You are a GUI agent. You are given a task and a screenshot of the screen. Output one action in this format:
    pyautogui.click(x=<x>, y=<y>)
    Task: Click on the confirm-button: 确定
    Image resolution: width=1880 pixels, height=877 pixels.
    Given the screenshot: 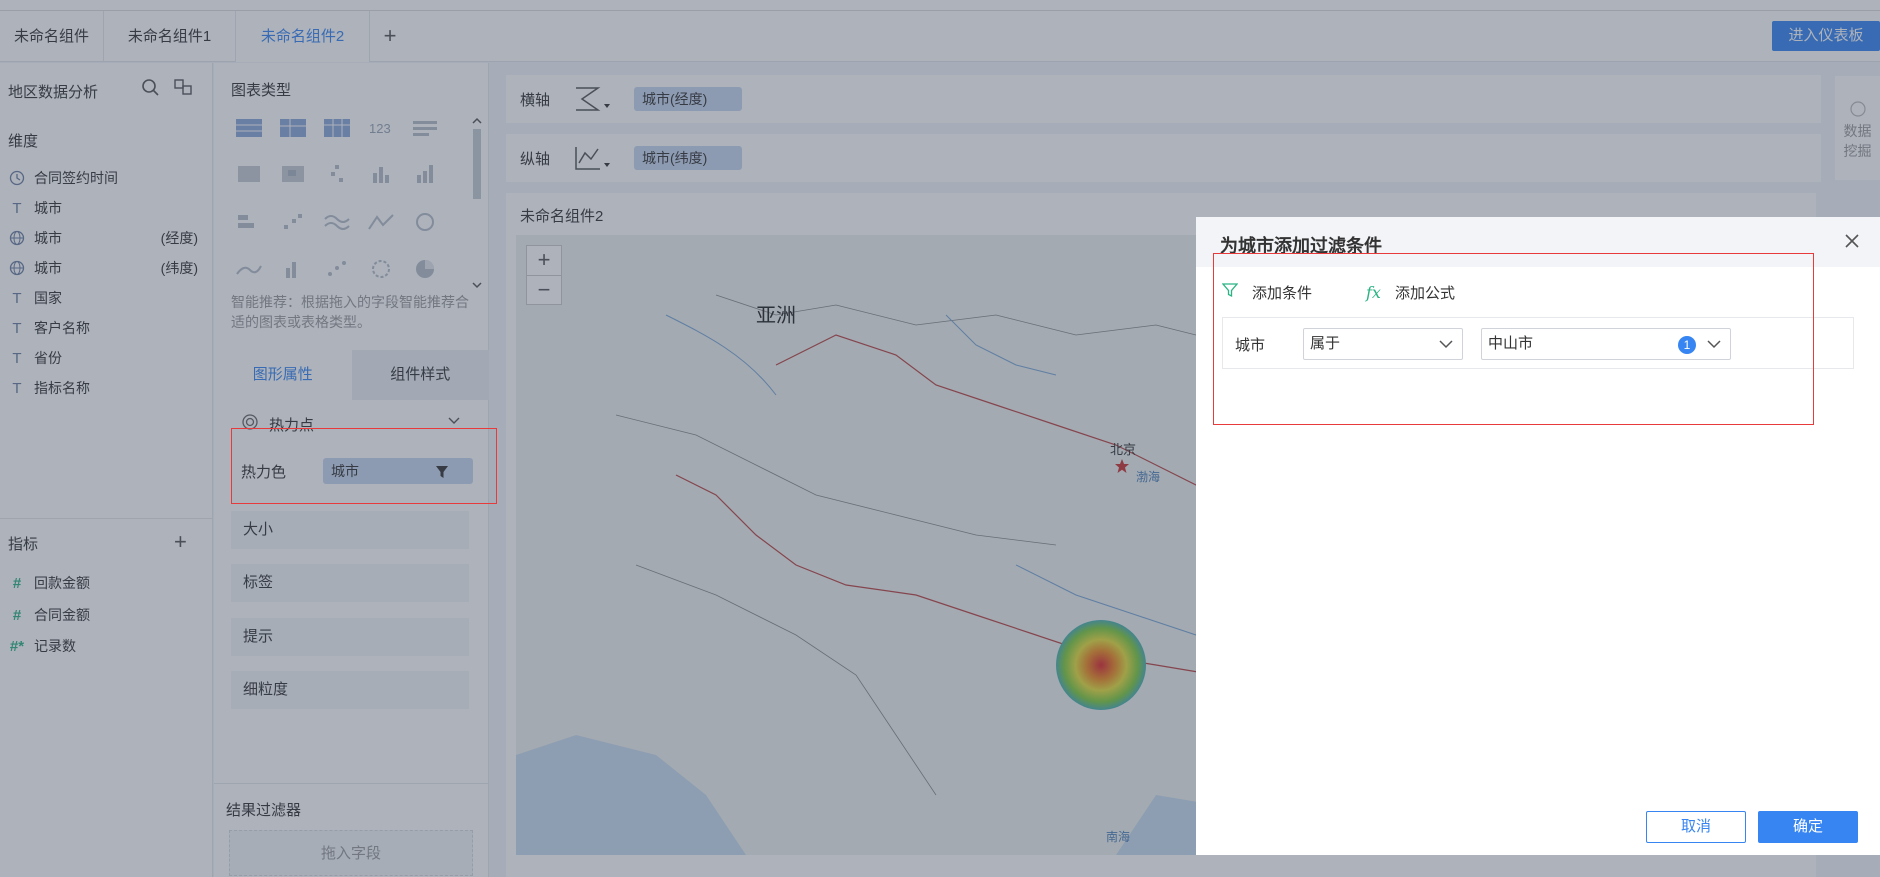 What is the action you would take?
    pyautogui.click(x=1808, y=827)
    